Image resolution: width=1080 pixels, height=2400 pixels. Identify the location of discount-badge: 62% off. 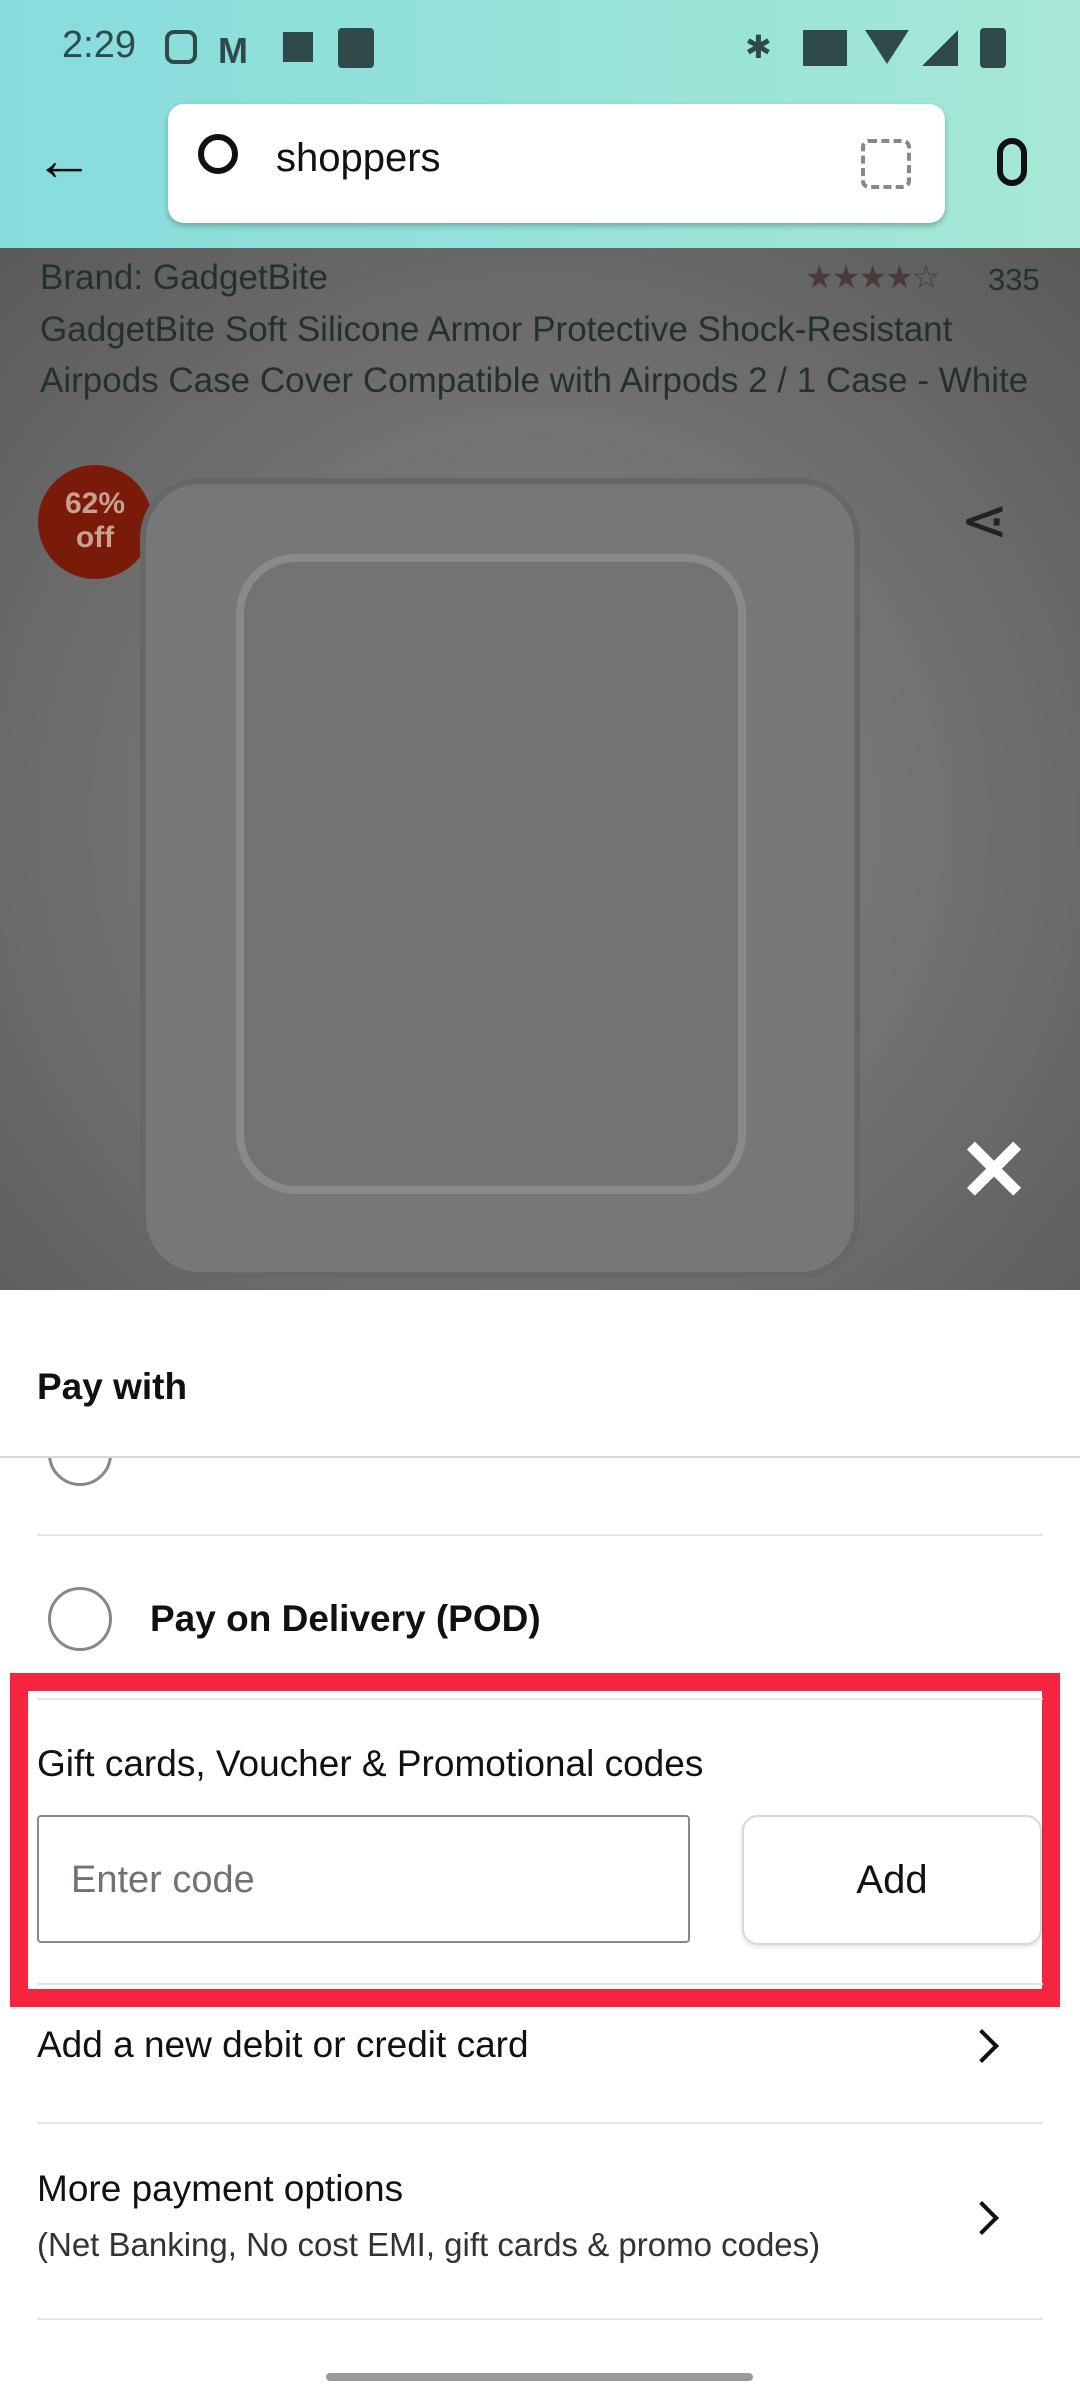
(95, 522).